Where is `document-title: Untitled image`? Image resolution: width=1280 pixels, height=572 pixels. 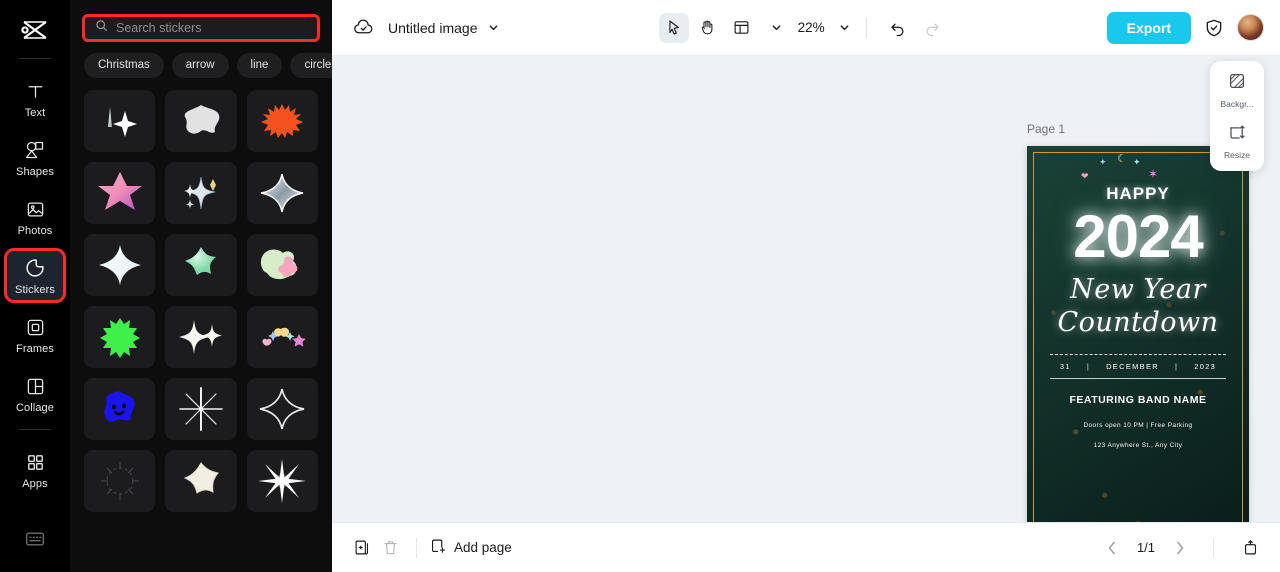
document-title: Untitled image is located at coordinates (433, 28).